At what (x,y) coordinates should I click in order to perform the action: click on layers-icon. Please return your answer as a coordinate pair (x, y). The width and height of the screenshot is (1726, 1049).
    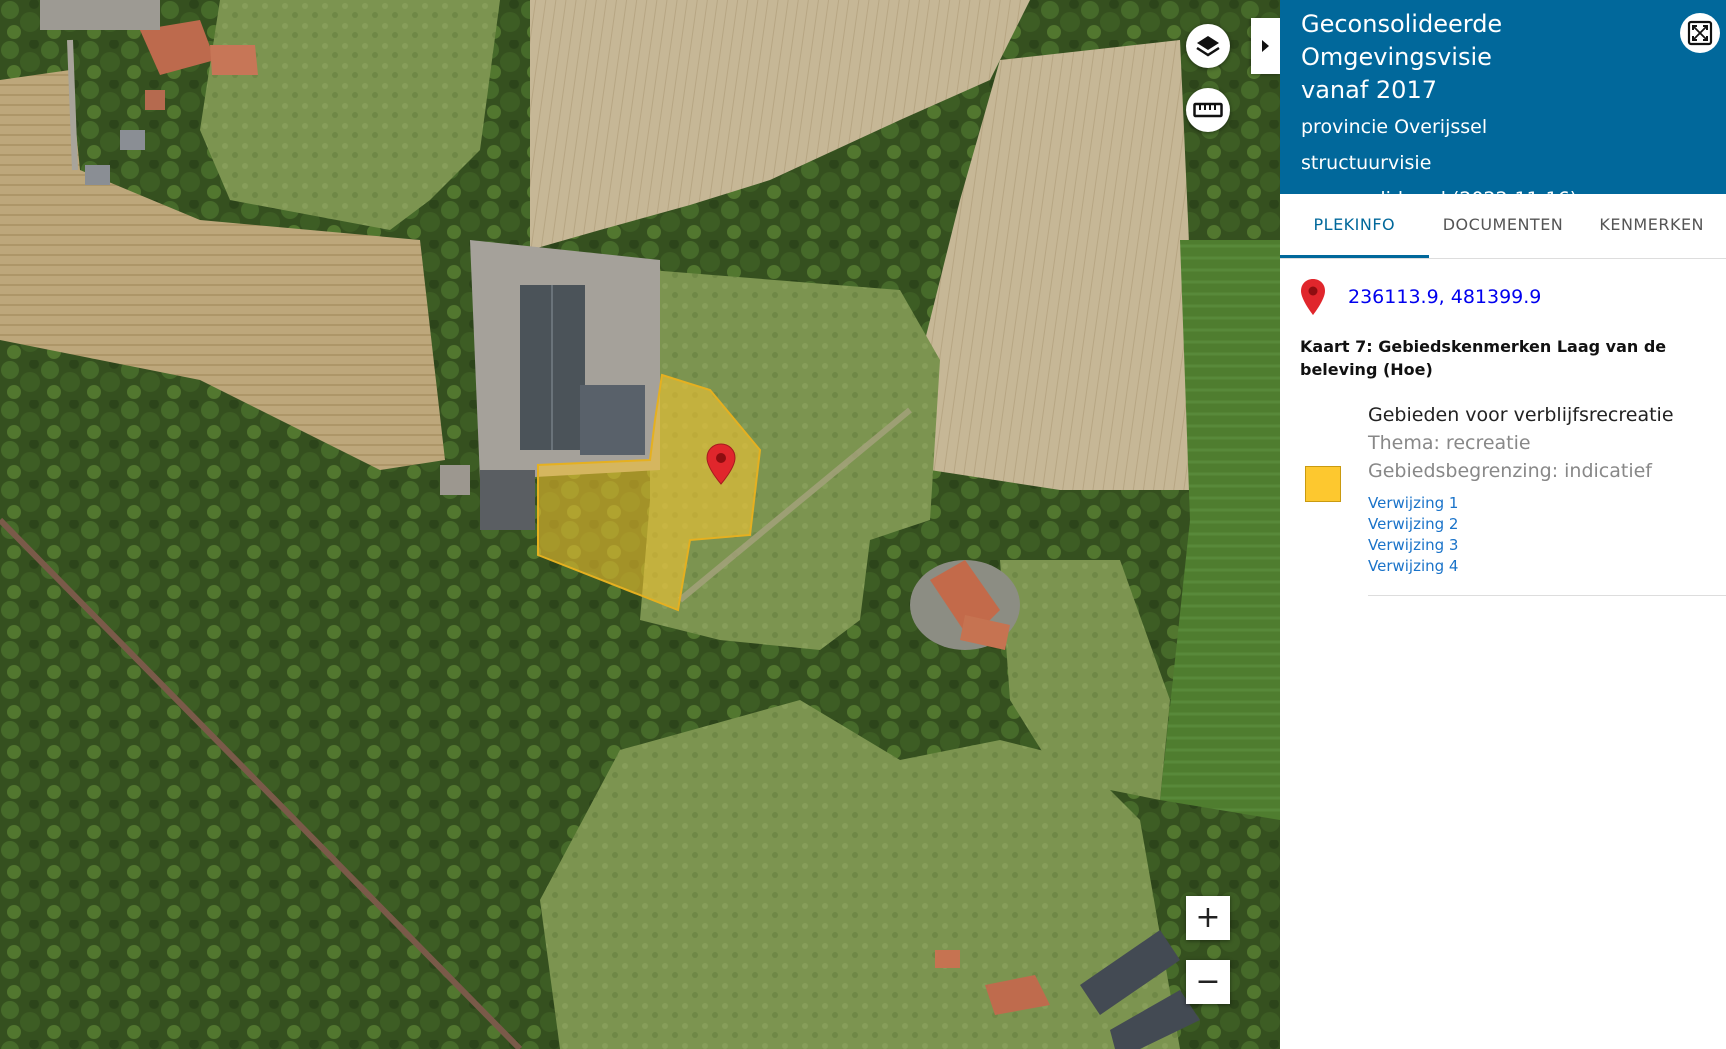
    Looking at the image, I should click on (1208, 46).